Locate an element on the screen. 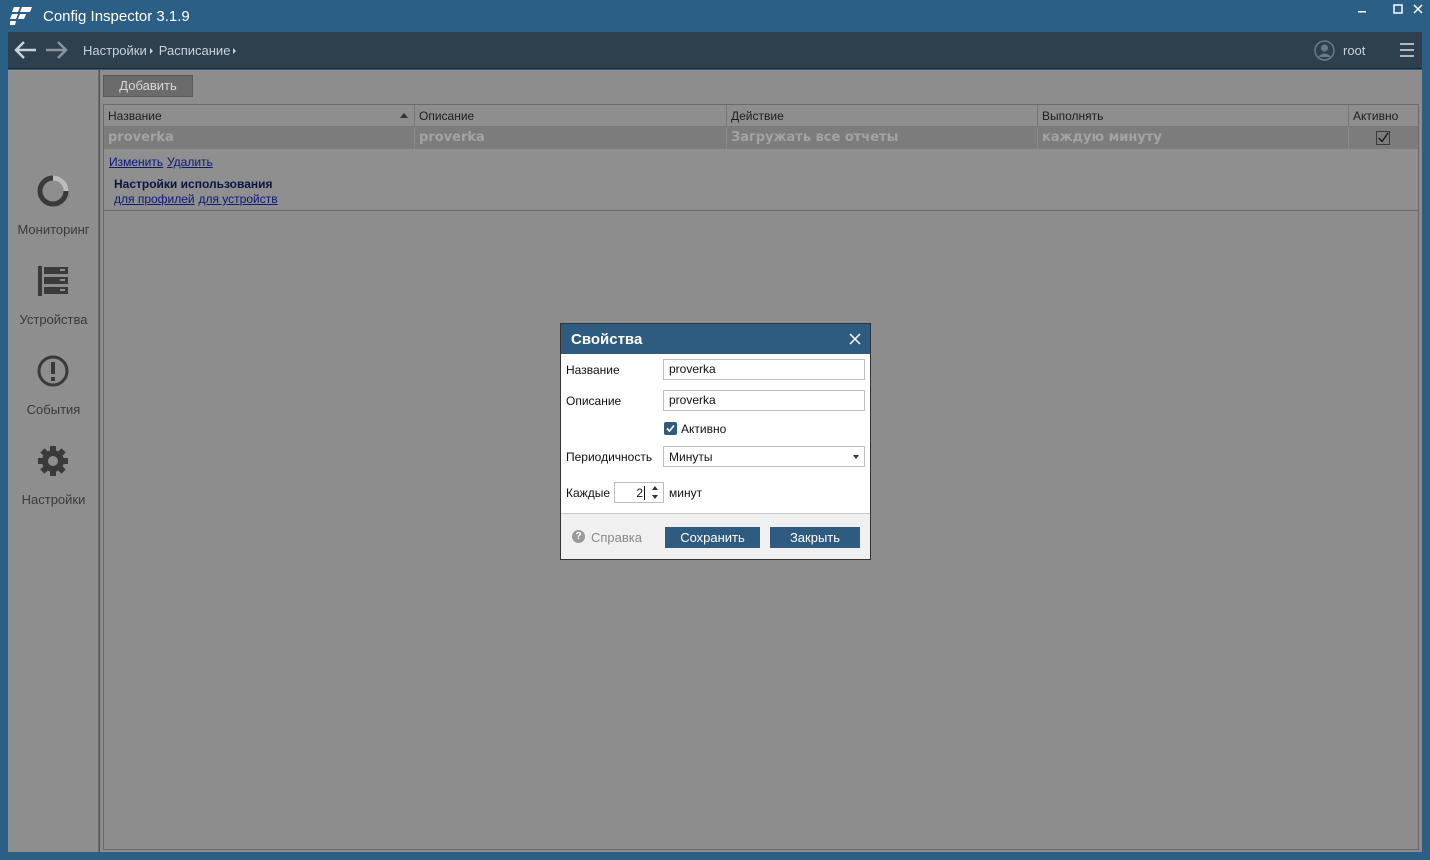  name-label: Название is located at coordinates (593, 370).